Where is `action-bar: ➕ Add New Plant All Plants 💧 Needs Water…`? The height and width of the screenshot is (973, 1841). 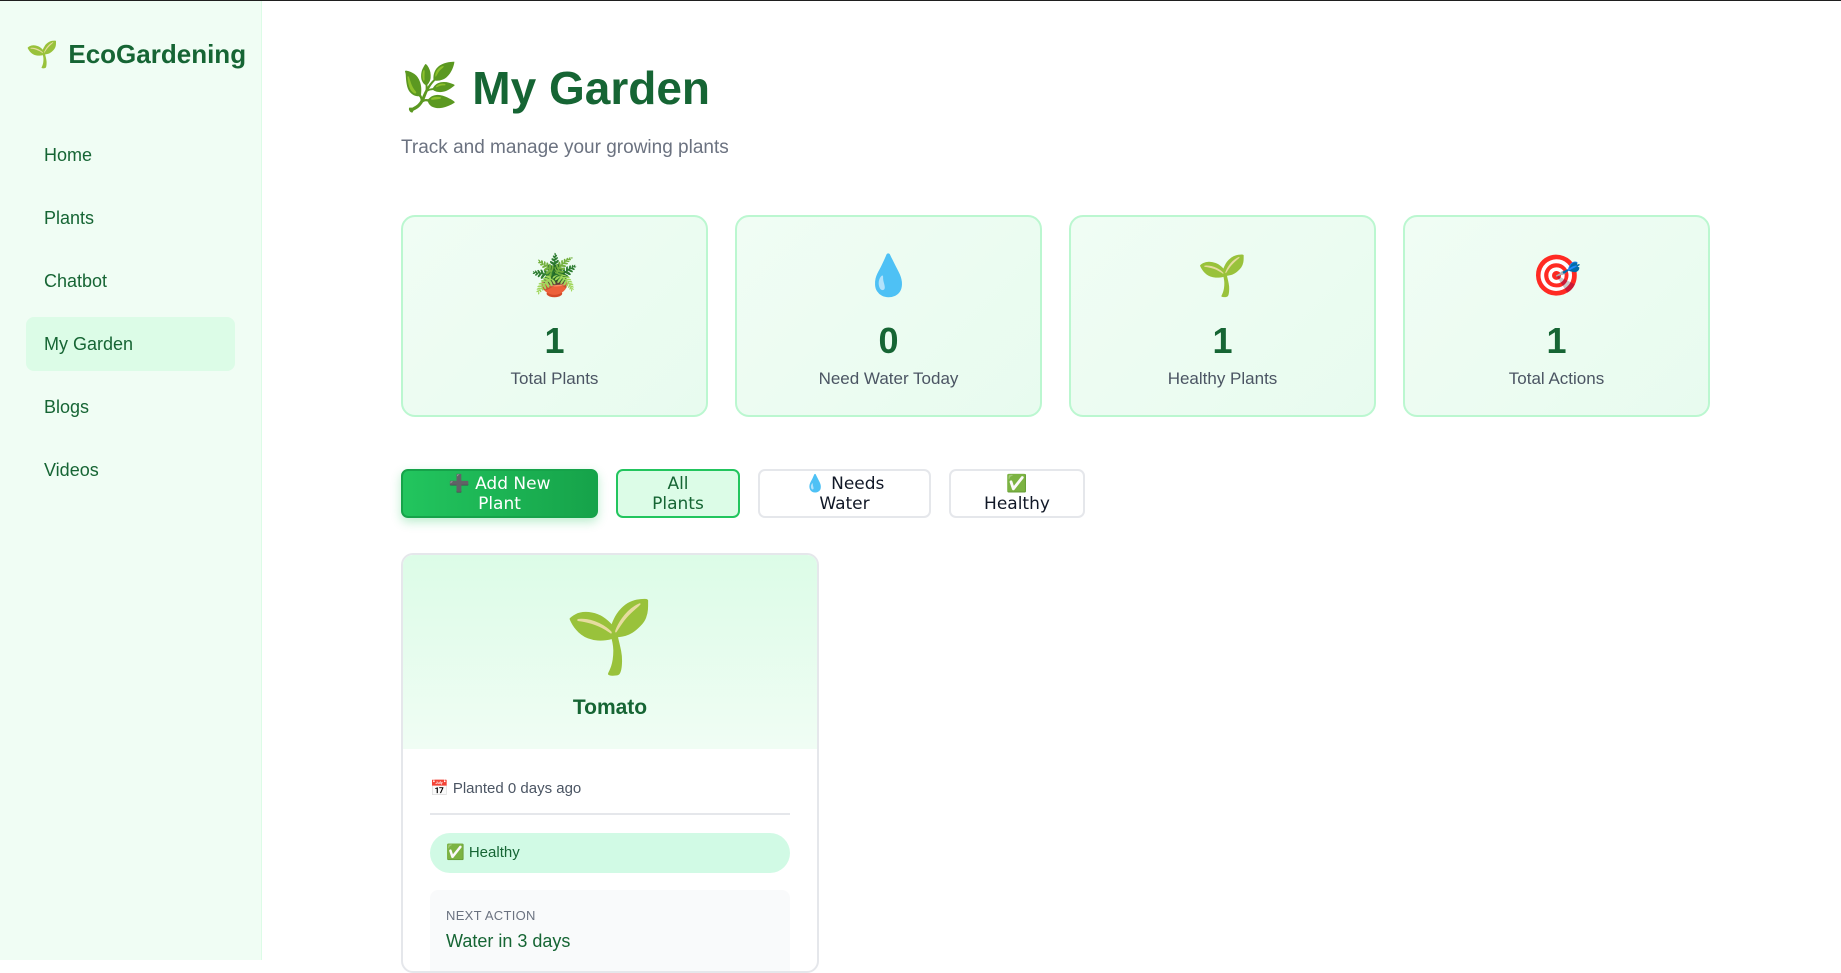 action-bar: ➕ Add New Plant All Plants 💧 Needs Water… is located at coordinates (743, 493).